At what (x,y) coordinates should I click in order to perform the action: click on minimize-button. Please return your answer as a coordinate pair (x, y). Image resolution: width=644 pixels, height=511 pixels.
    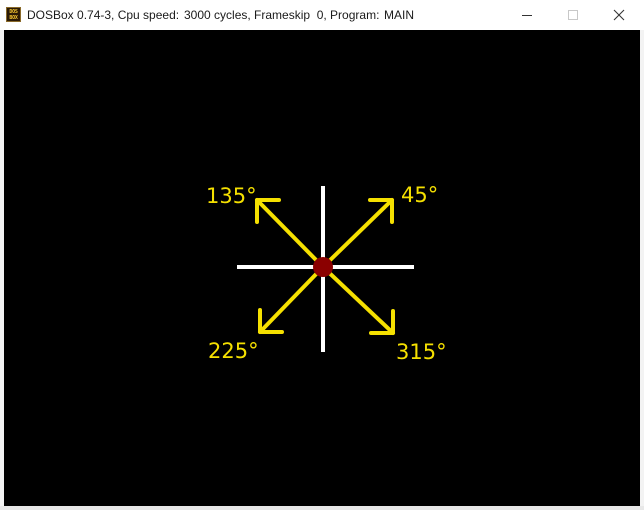
    Looking at the image, I should click on (527, 15).